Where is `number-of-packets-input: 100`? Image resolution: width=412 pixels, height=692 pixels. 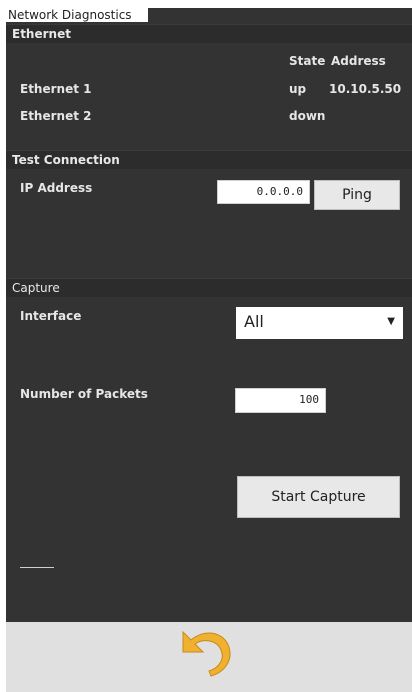
number-of-packets-input: 100 is located at coordinates (280, 400).